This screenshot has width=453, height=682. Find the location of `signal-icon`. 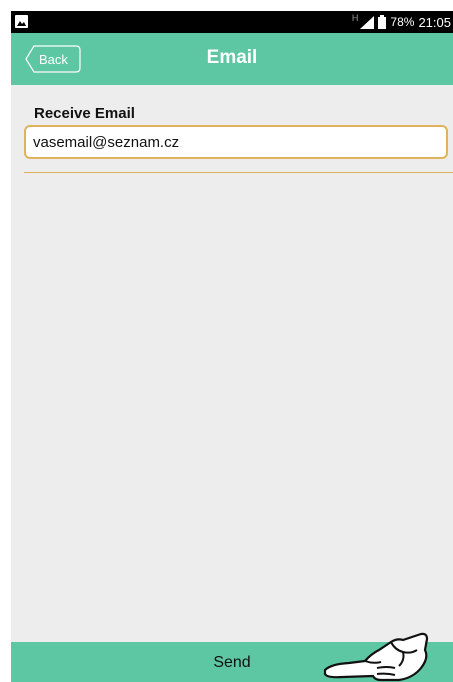

signal-icon is located at coordinates (367, 22).